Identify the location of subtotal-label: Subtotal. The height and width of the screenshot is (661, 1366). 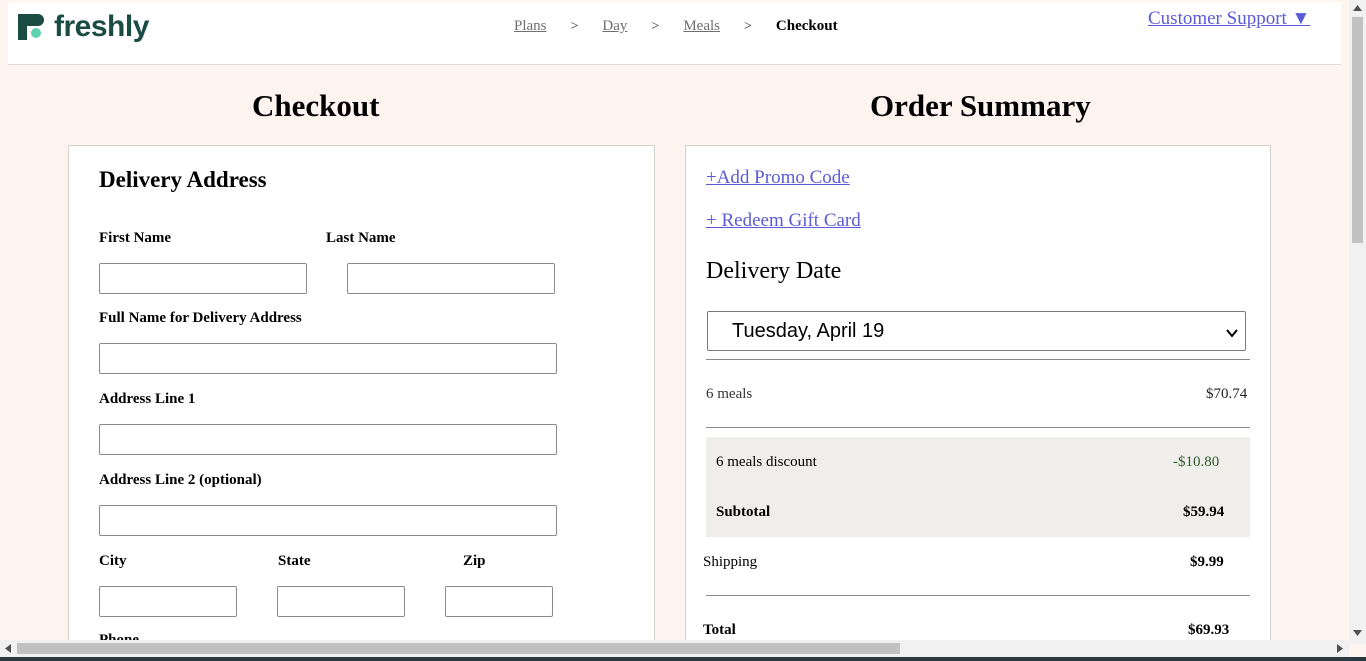
(743, 512).